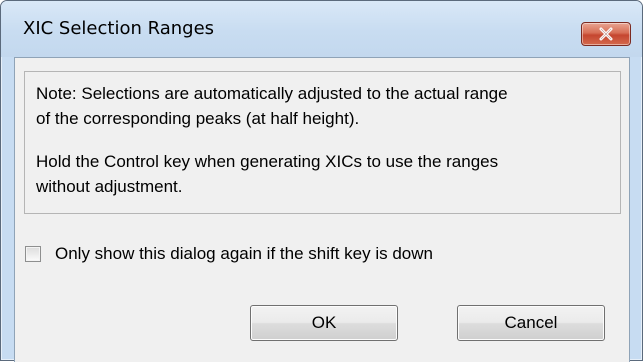 Image resolution: width=643 pixels, height=362 pixels. What do you see at coordinates (119, 28) in the screenshot?
I see `window-title: XIC Selection Ranges` at bounding box center [119, 28].